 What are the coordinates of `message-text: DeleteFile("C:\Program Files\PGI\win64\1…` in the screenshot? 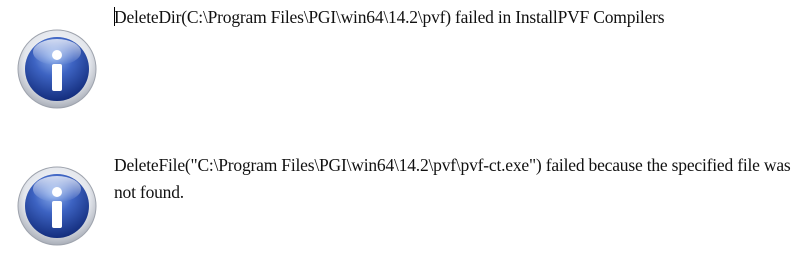 It's located at (452, 178).